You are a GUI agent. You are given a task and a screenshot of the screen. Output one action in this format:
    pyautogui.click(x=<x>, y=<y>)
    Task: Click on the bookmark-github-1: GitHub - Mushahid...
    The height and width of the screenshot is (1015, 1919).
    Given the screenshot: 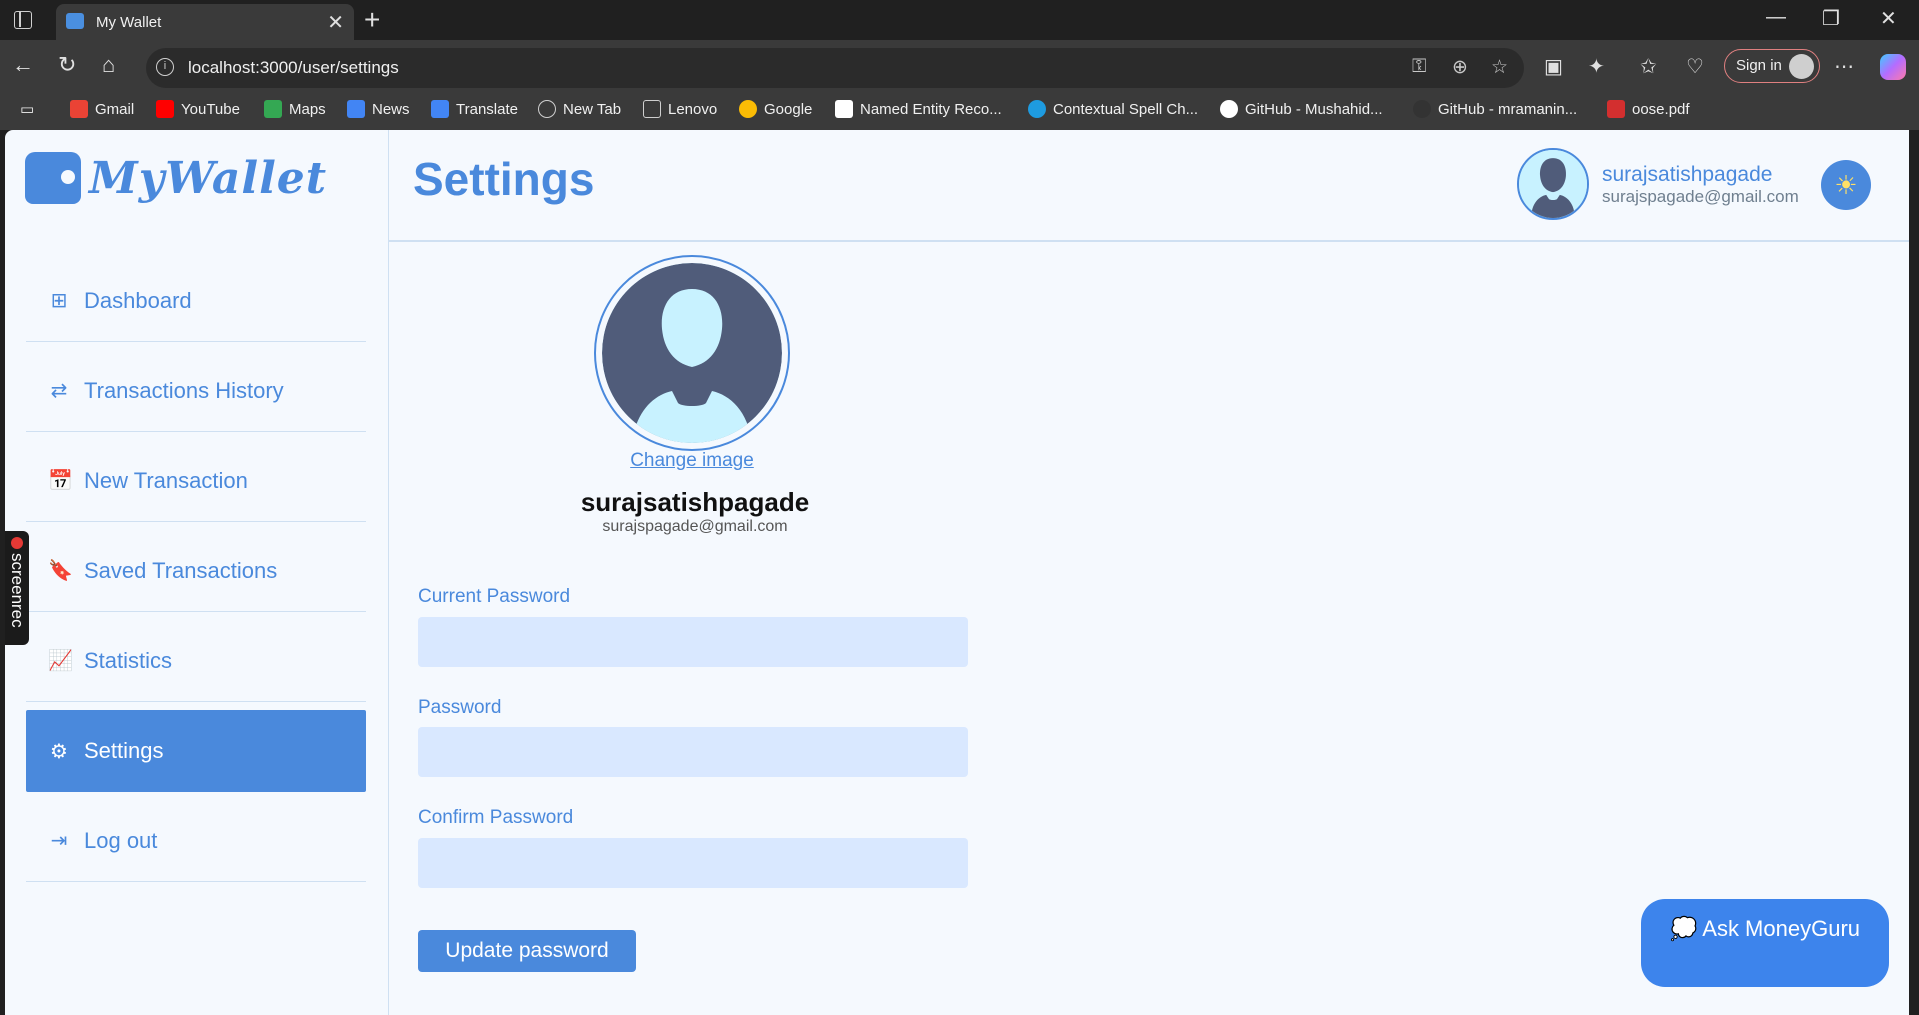 What is the action you would take?
    pyautogui.click(x=1301, y=109)
    